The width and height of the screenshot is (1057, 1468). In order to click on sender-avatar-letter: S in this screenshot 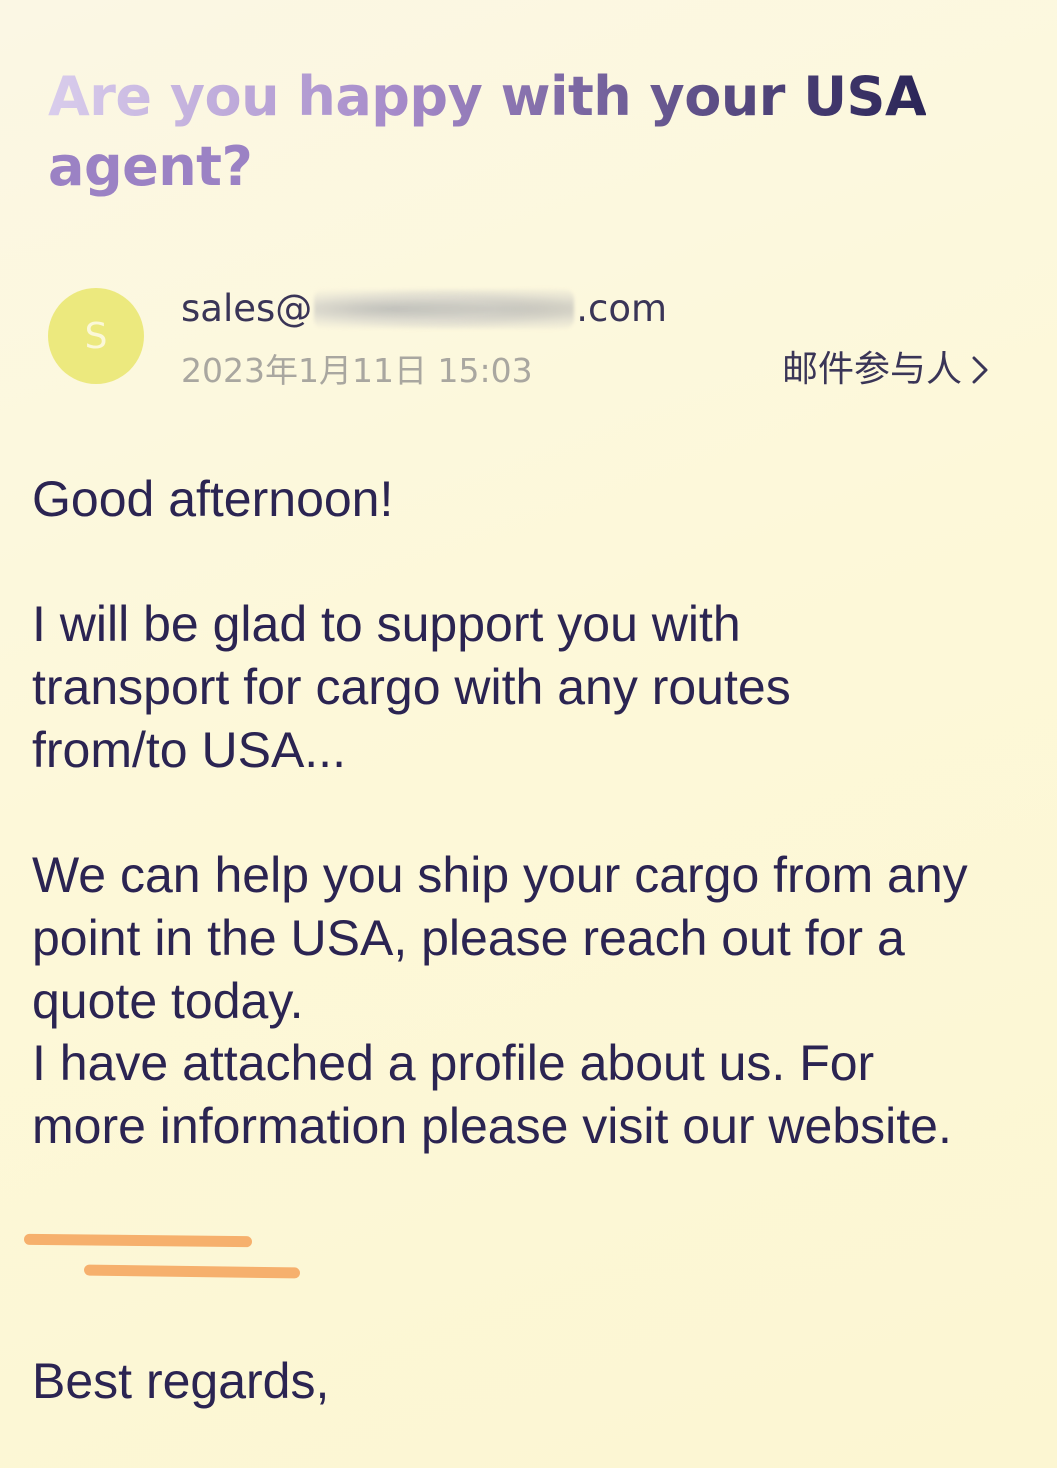, I will do `click(96, 336)`.